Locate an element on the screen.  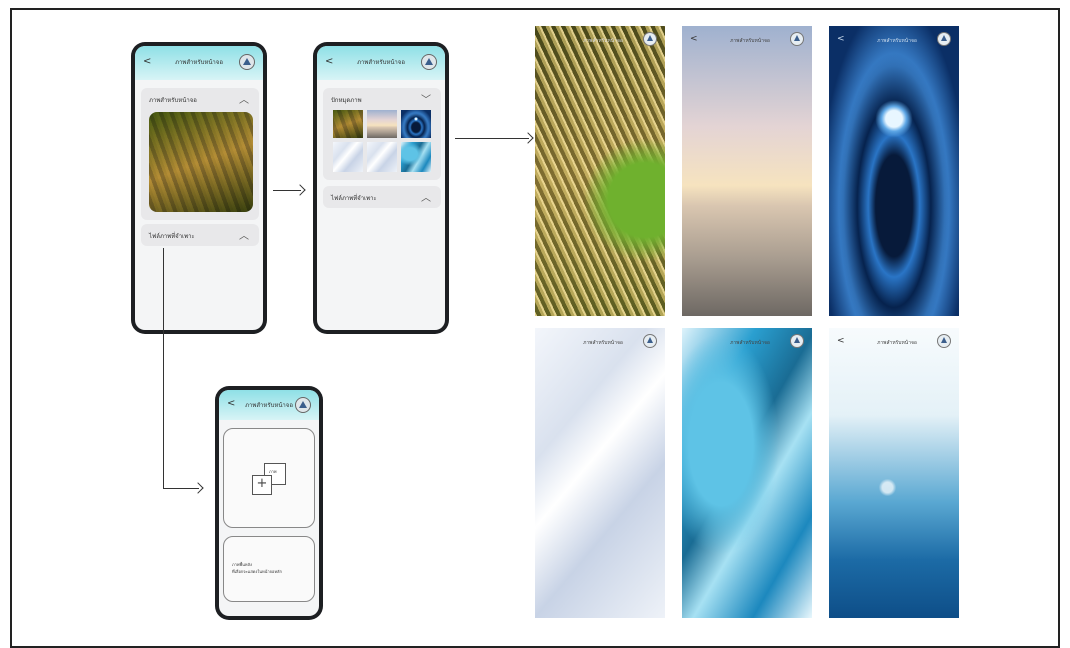
thumb-ice is located at coordinates (416, 157).